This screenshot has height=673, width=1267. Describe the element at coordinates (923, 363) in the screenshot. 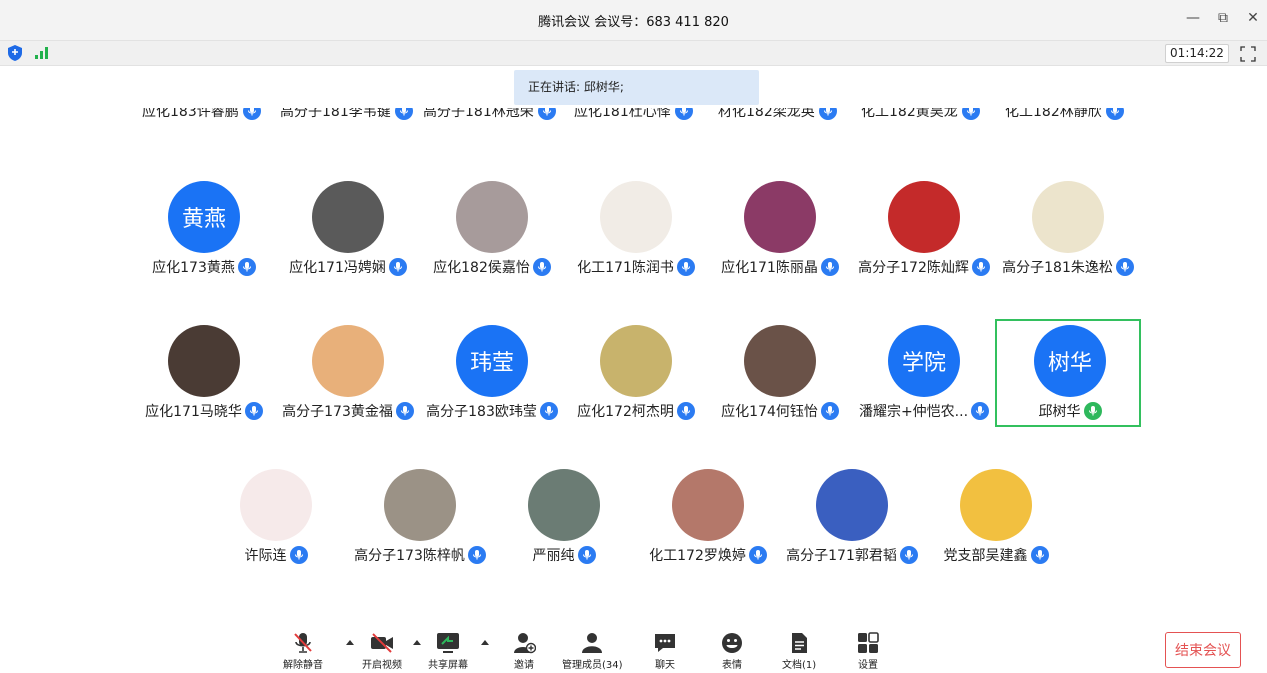

I see `avatar-initials: 学院` at that location.